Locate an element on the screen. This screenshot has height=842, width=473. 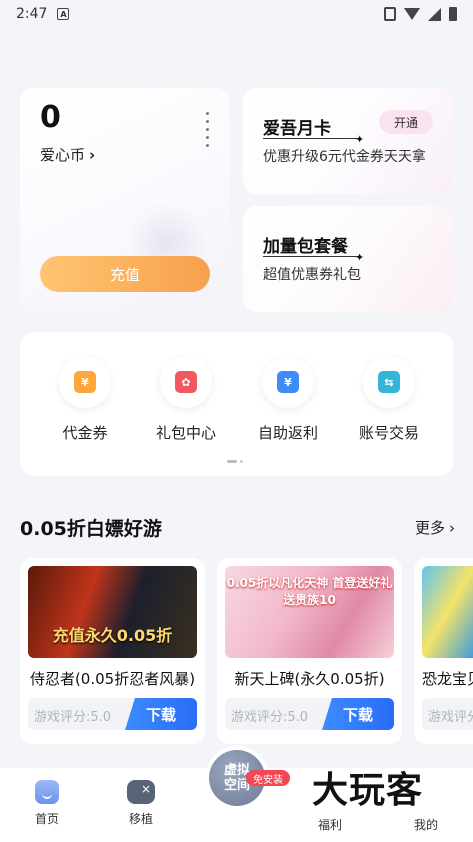
service-rebate: ¥ 自助返利 is located at coordinates (288, 399).